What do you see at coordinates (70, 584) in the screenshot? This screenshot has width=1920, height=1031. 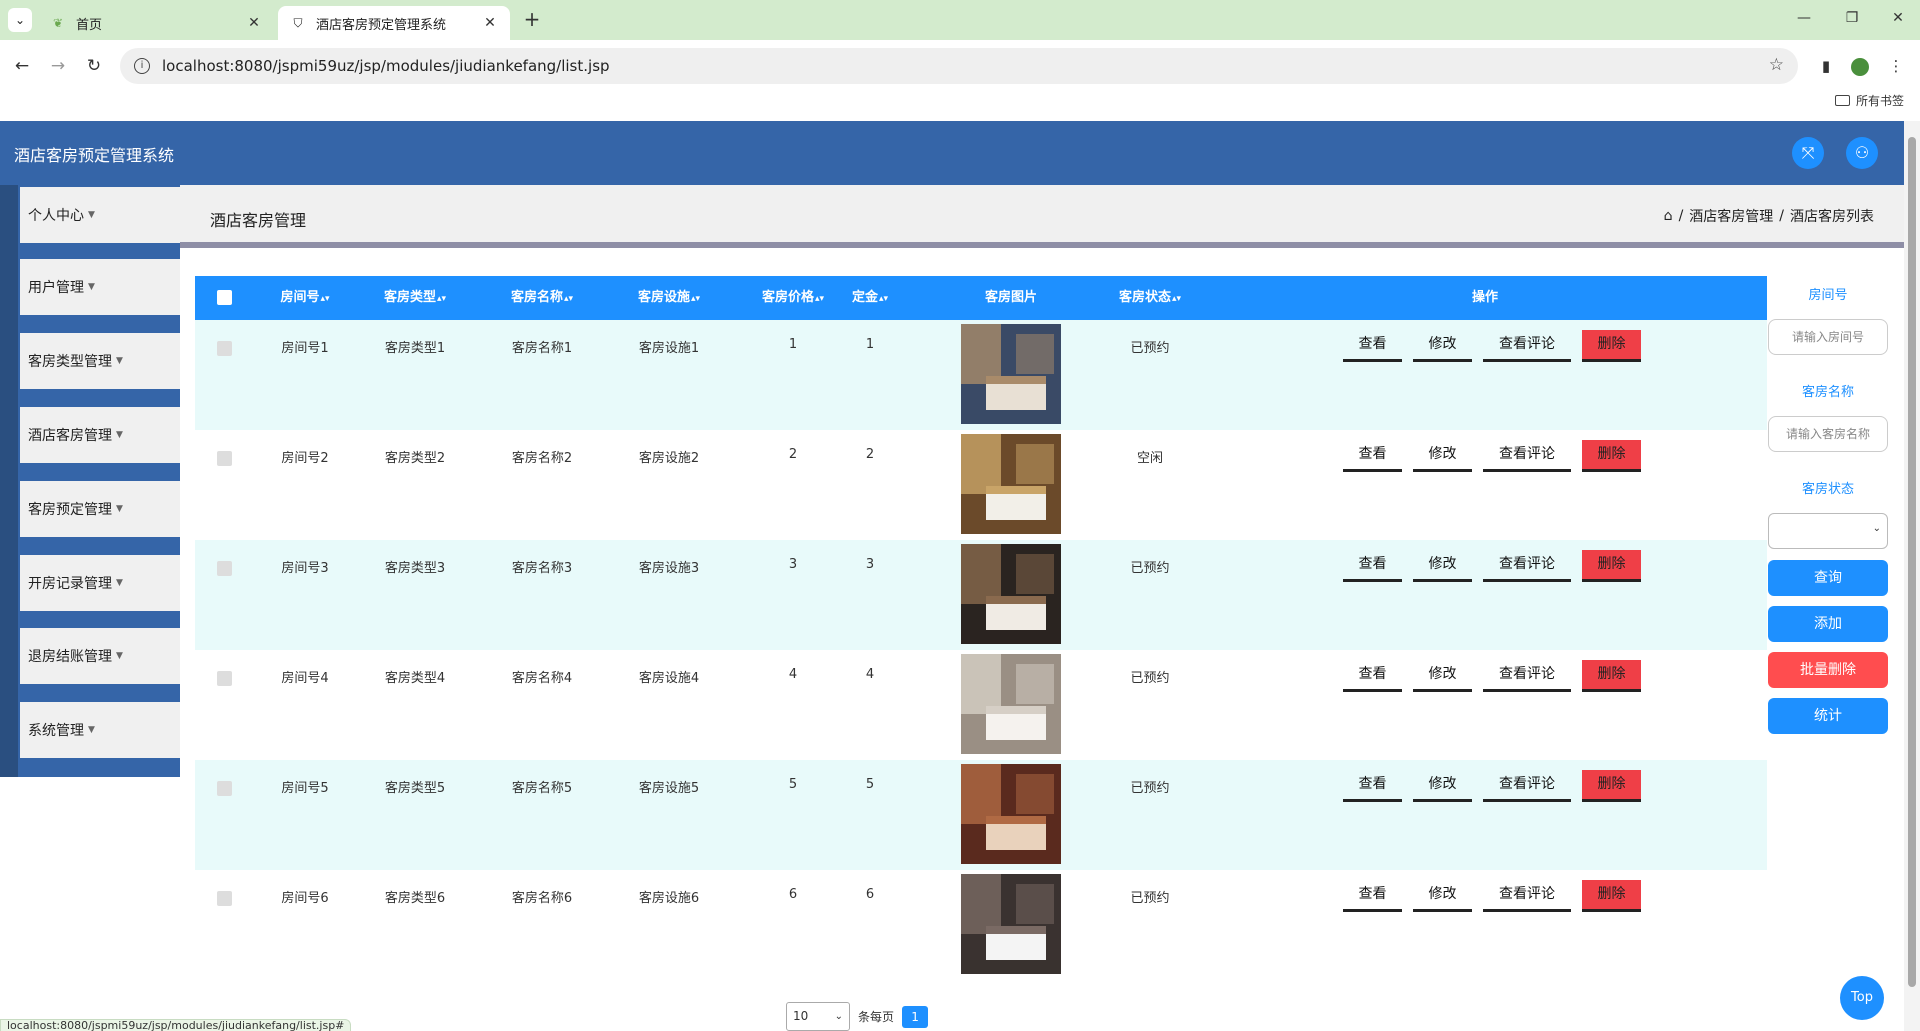 I see `sidebar-item-label: 开房记录管理` at bounding box center [70, 584].